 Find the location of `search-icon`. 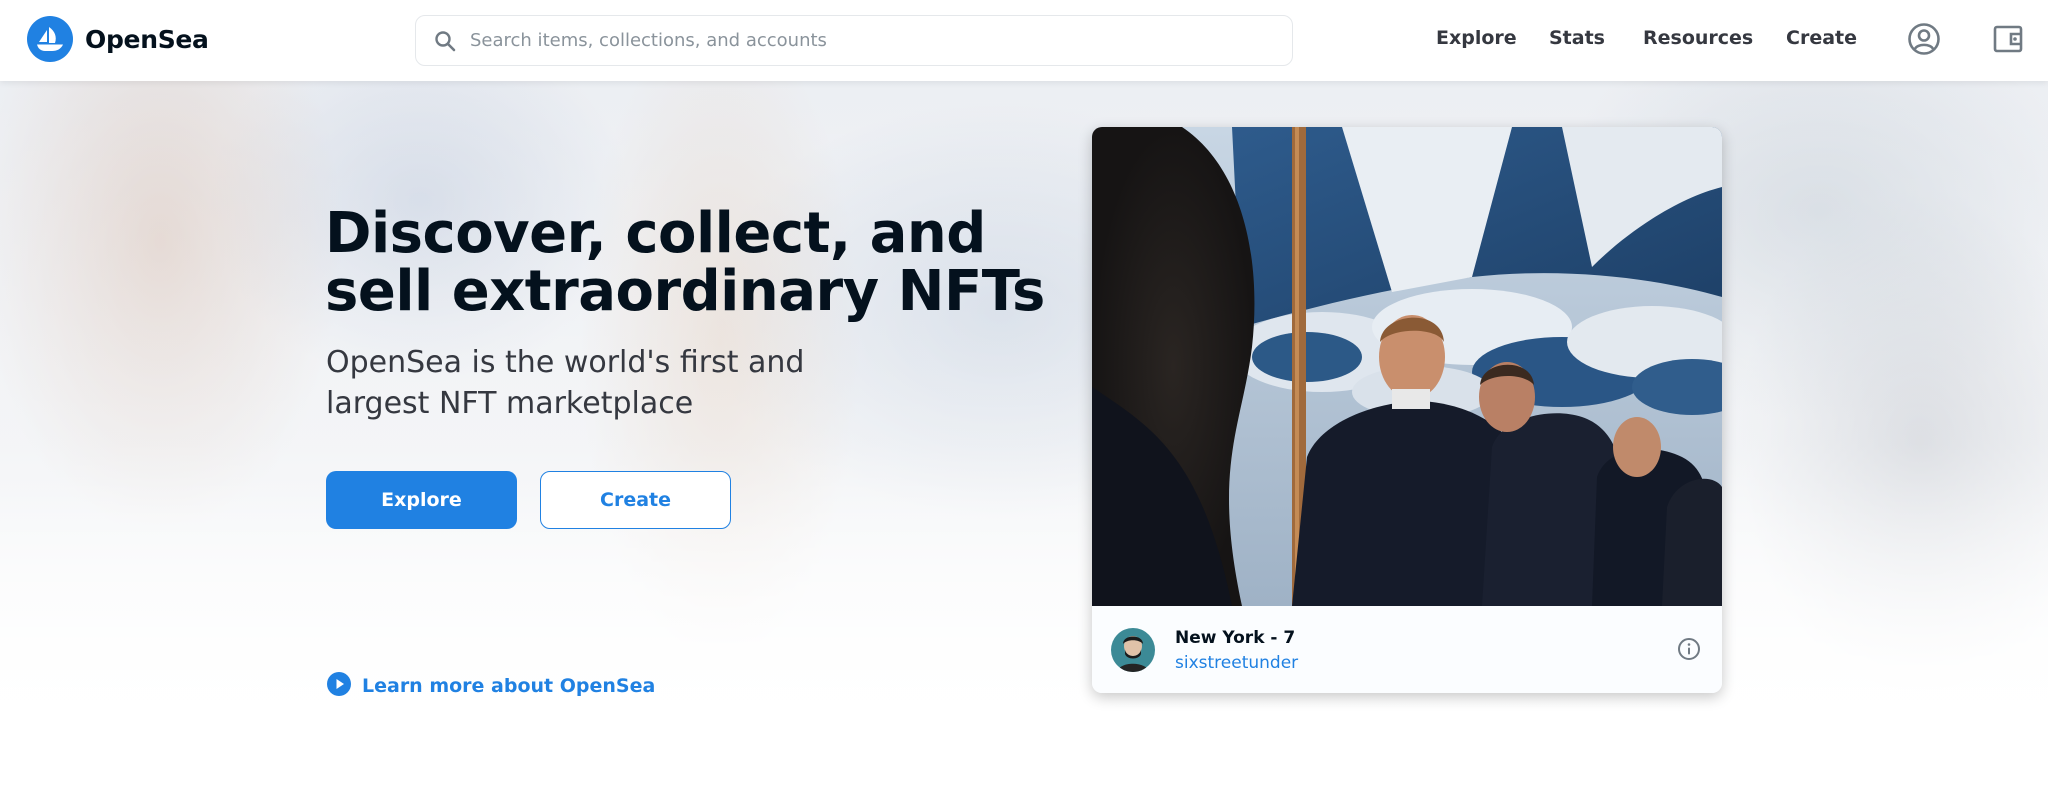

search-icon is located at coordinates (445, 41).